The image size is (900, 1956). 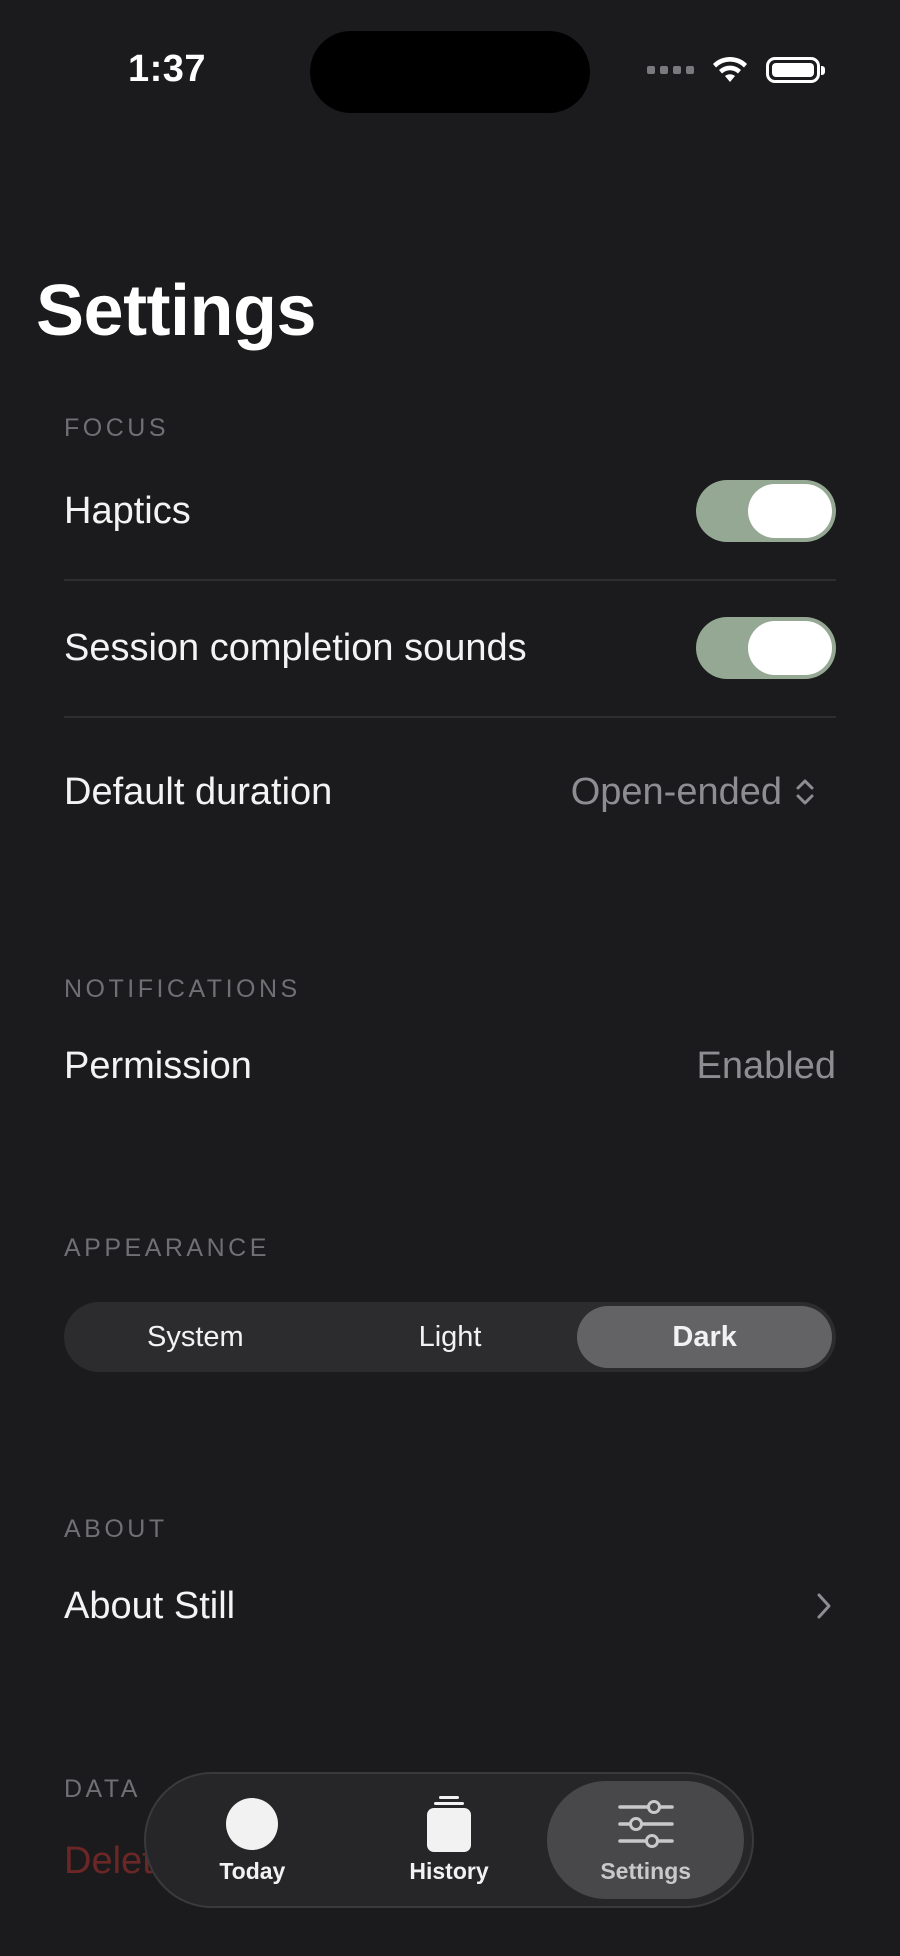 I want to click on default-duration-picker: Open-ended, so click(x=693, y=792).